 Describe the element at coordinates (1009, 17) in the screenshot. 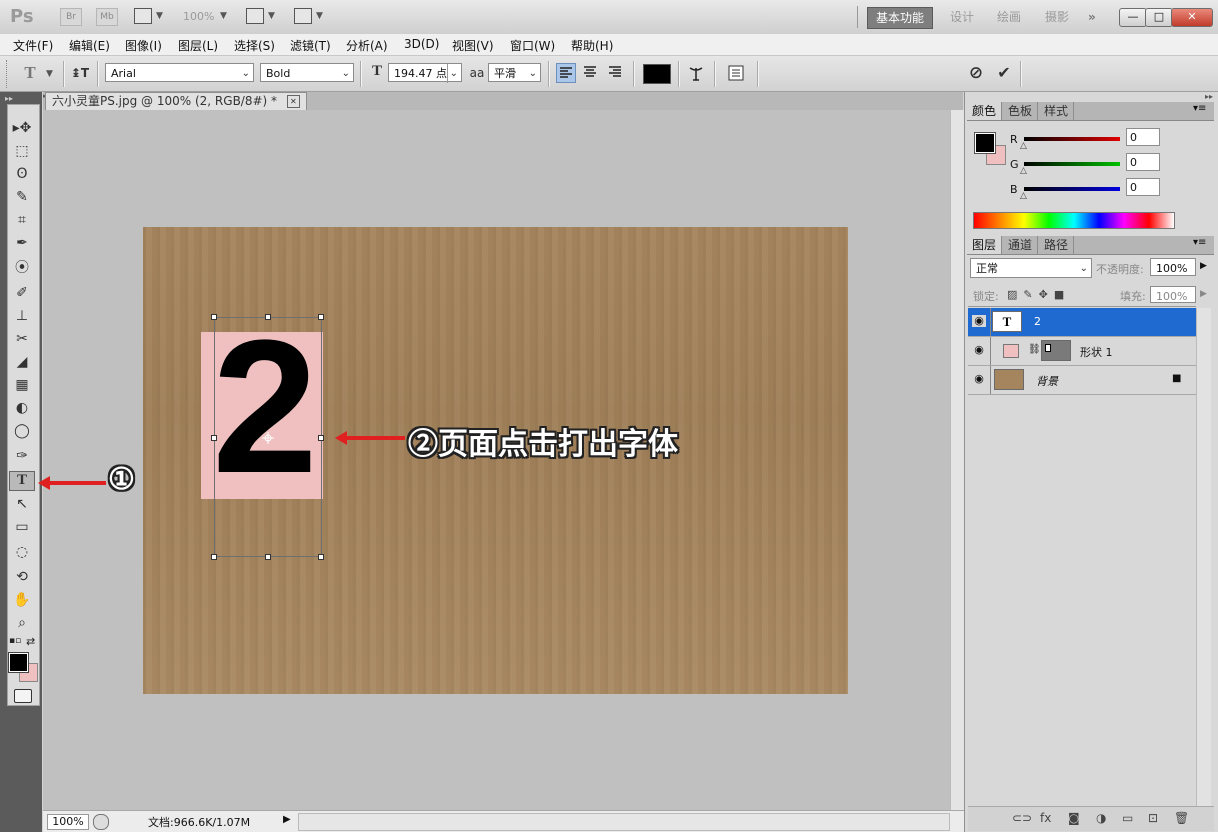

I see `workspace-painting: 绘画` at that location.